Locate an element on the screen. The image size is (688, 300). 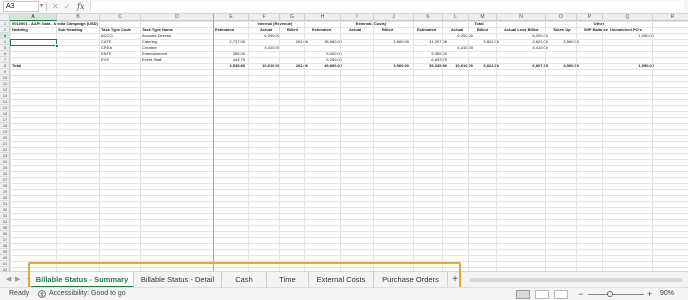
header-internal-billed: Billed is located at coordinates (292, 29).